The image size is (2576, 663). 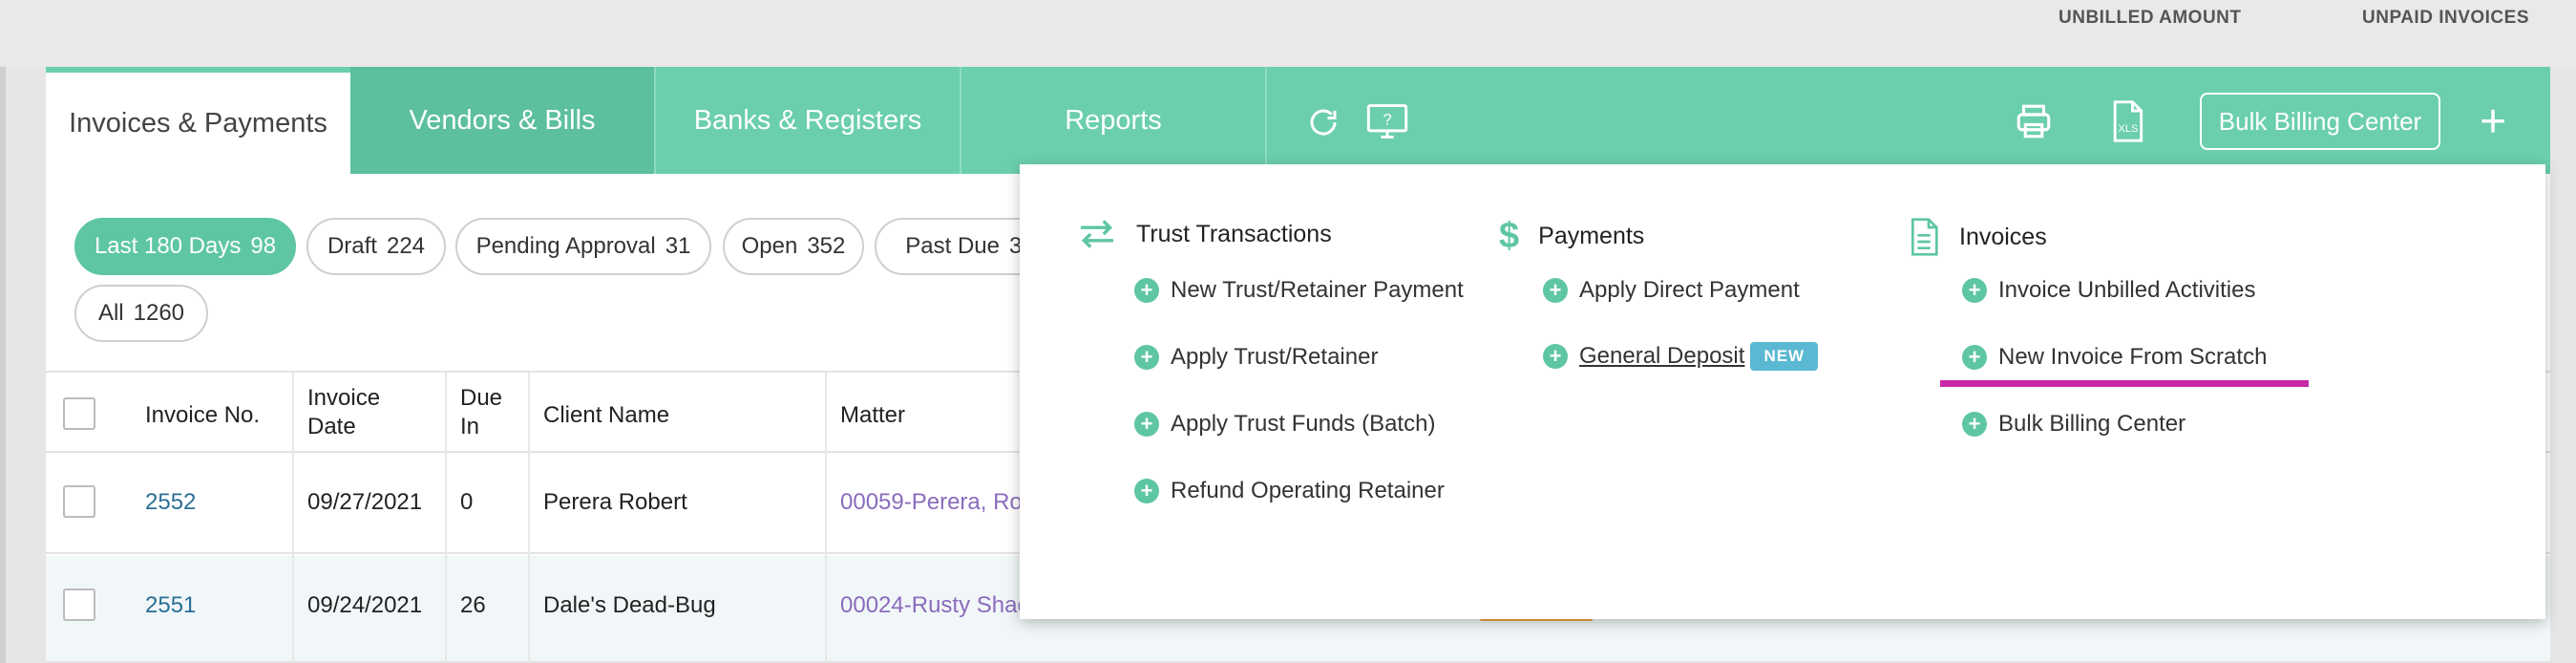 What do you see at coordinates (159, 313) in the screenshot?
I see `filter-count: 1260` at bounding box center [159, 313].